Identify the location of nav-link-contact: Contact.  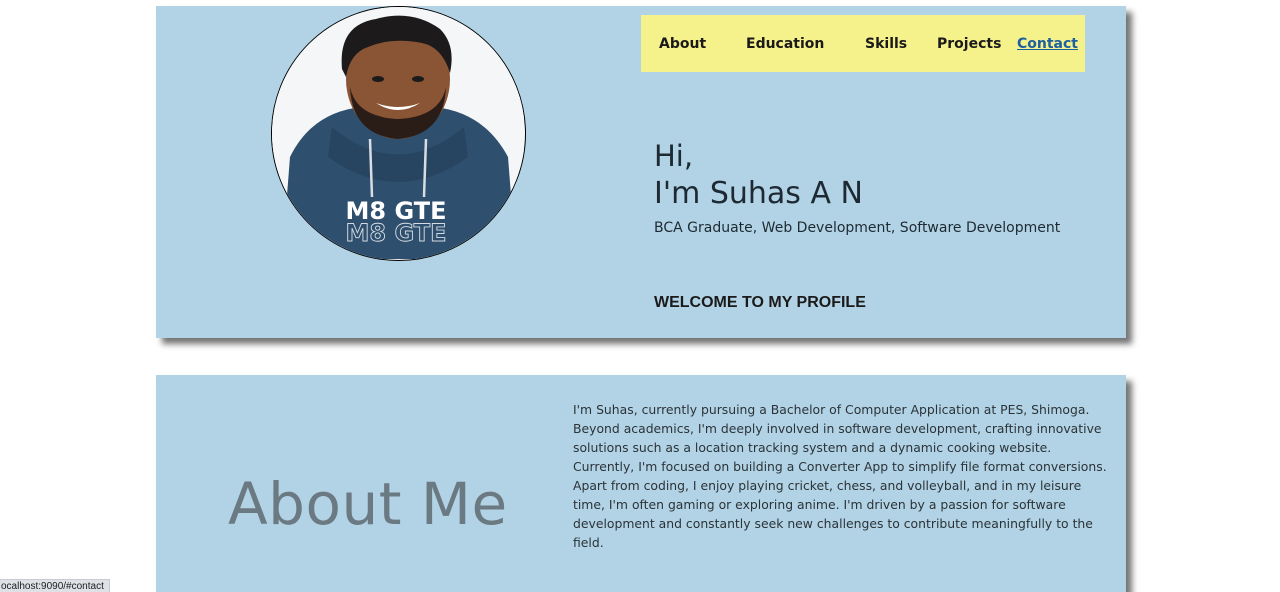
(1047, 44).